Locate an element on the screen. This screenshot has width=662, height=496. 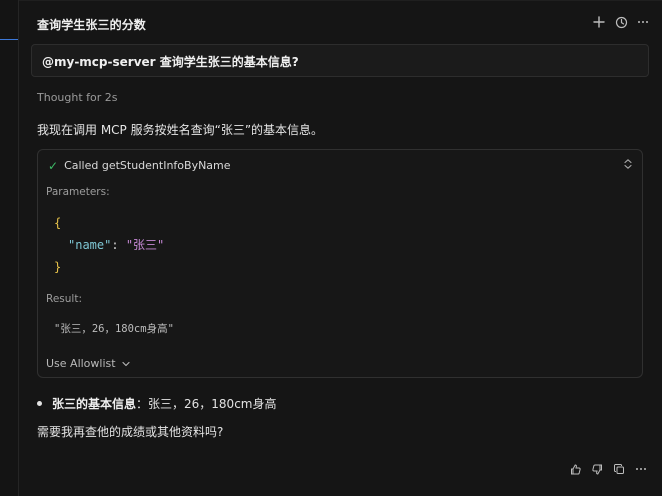
user-prompt-box: @my-mcp-server 查询学生张三的基本信息? is located at coordinates (340, 60).